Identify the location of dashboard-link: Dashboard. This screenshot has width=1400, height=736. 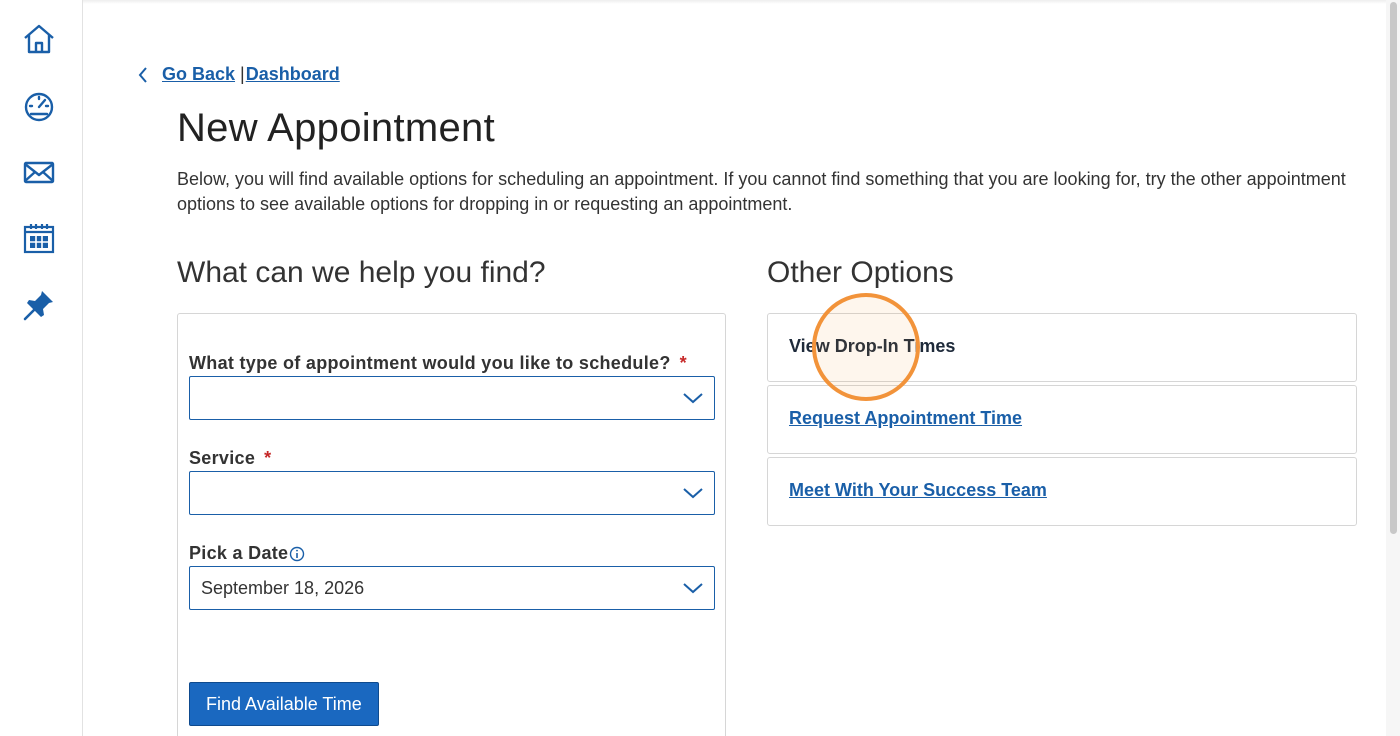
(293, 74).